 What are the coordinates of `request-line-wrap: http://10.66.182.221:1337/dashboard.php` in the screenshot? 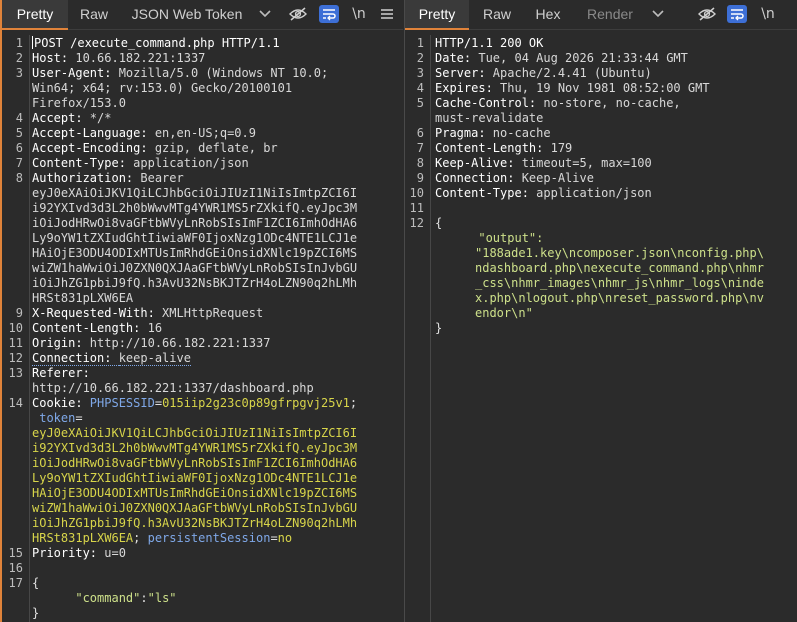 It's located at (173, 388).